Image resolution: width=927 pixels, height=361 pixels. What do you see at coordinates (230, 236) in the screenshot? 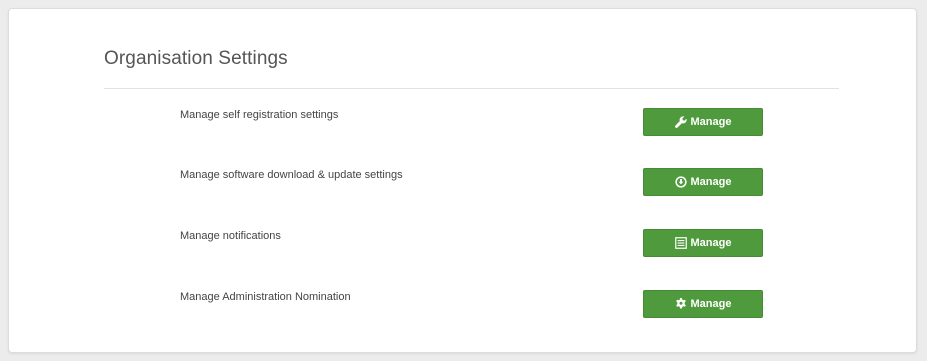
I see `setting-label-notifications: Manage notifications` at bounding box center [230, 236].